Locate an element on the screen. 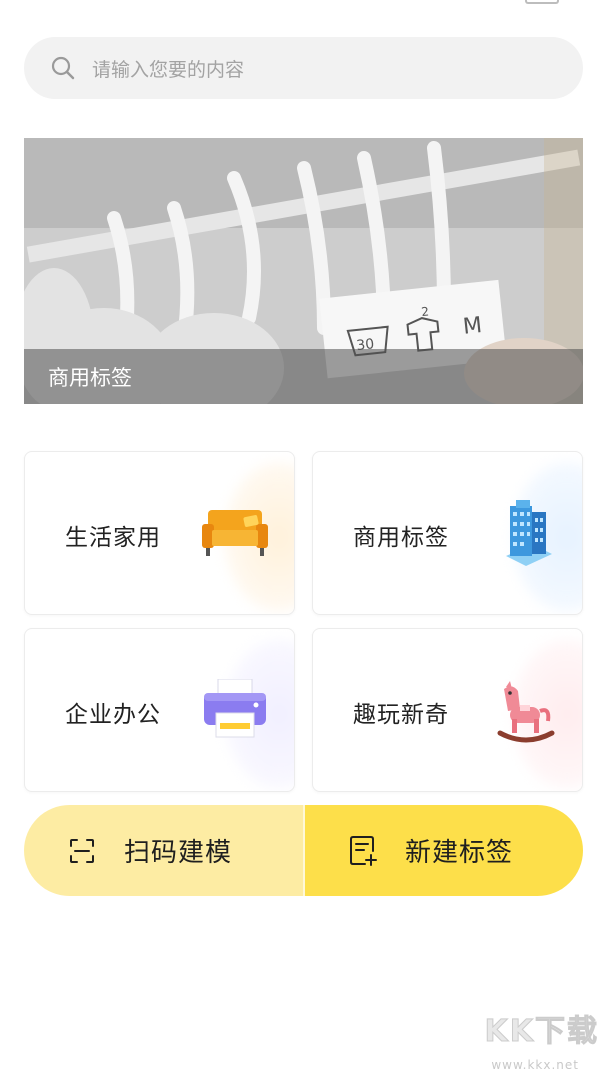 The width and height of the screenshot is (607, 1080). new-label-icon is located at coordinates (363, 850).